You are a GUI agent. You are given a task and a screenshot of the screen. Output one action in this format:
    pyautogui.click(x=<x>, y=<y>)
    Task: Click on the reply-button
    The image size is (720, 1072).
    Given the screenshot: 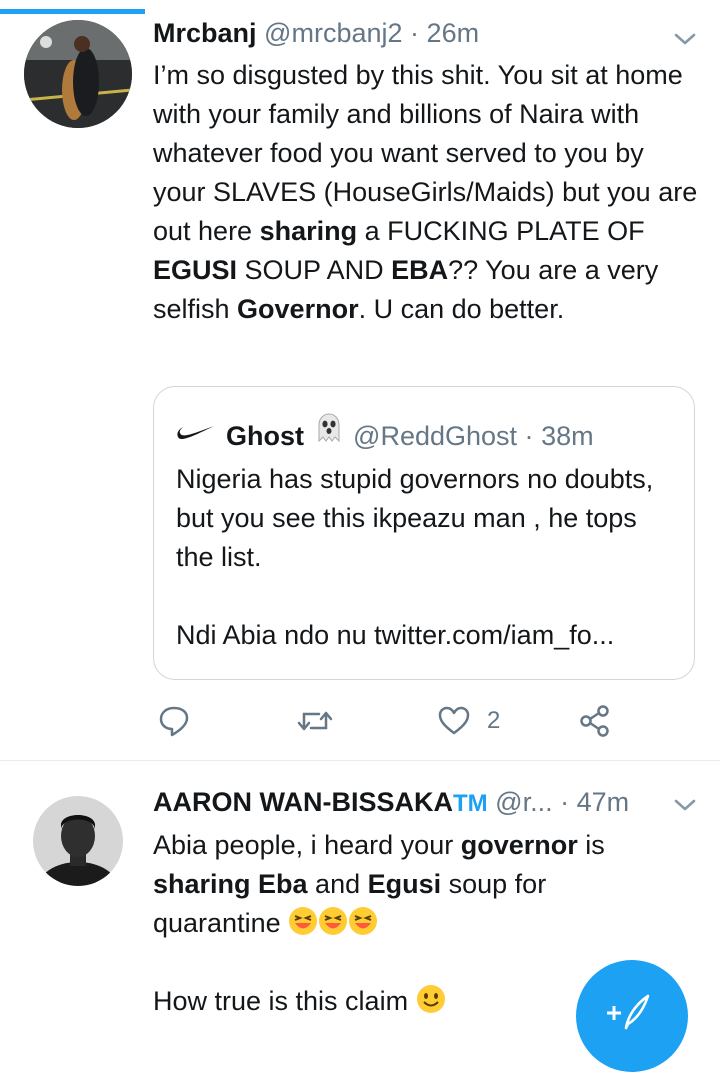 What is the action you would take?
    pyautogui.click(x=174, y=721)
    